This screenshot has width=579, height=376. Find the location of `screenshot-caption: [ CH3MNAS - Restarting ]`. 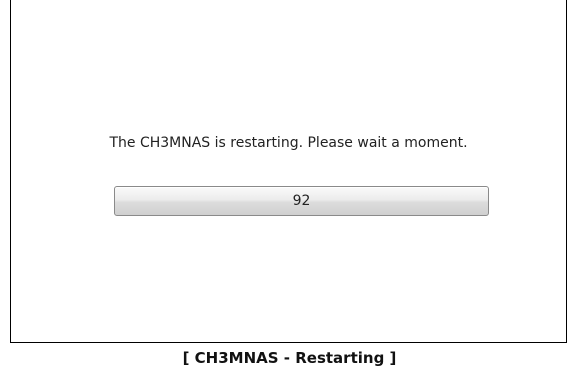

screenshot-caption: [ CH3MNAS - Restarting ] is located at coordinates (289, 358).